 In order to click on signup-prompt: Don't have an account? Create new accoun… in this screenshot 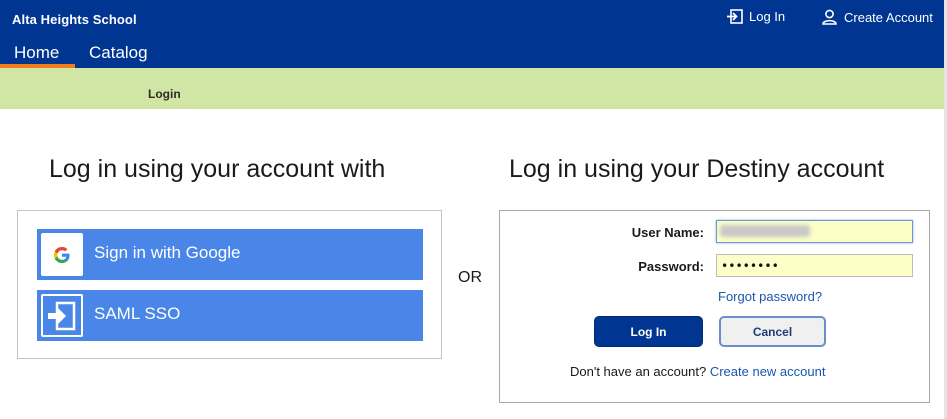, I will do `click(697, 371)`.